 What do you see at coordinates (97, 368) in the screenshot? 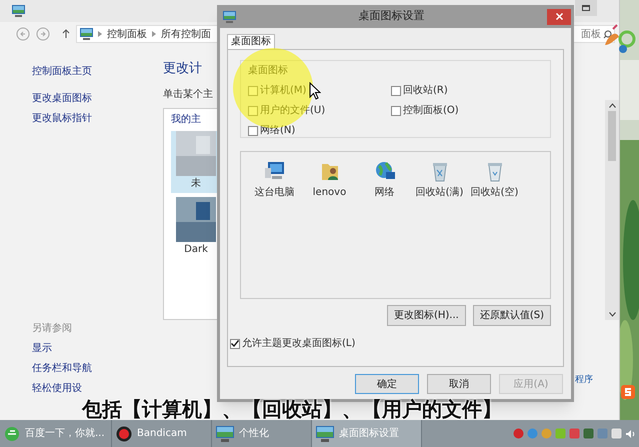
I see `sidebar-link: 任务栏和导航` at bounding box center [97, 368].